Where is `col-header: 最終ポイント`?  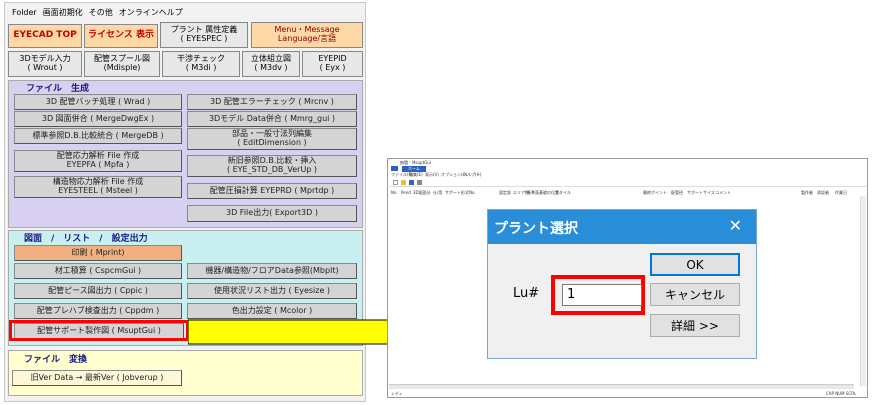 col-header: 最終ポイント is located at coordinates (655, 192).